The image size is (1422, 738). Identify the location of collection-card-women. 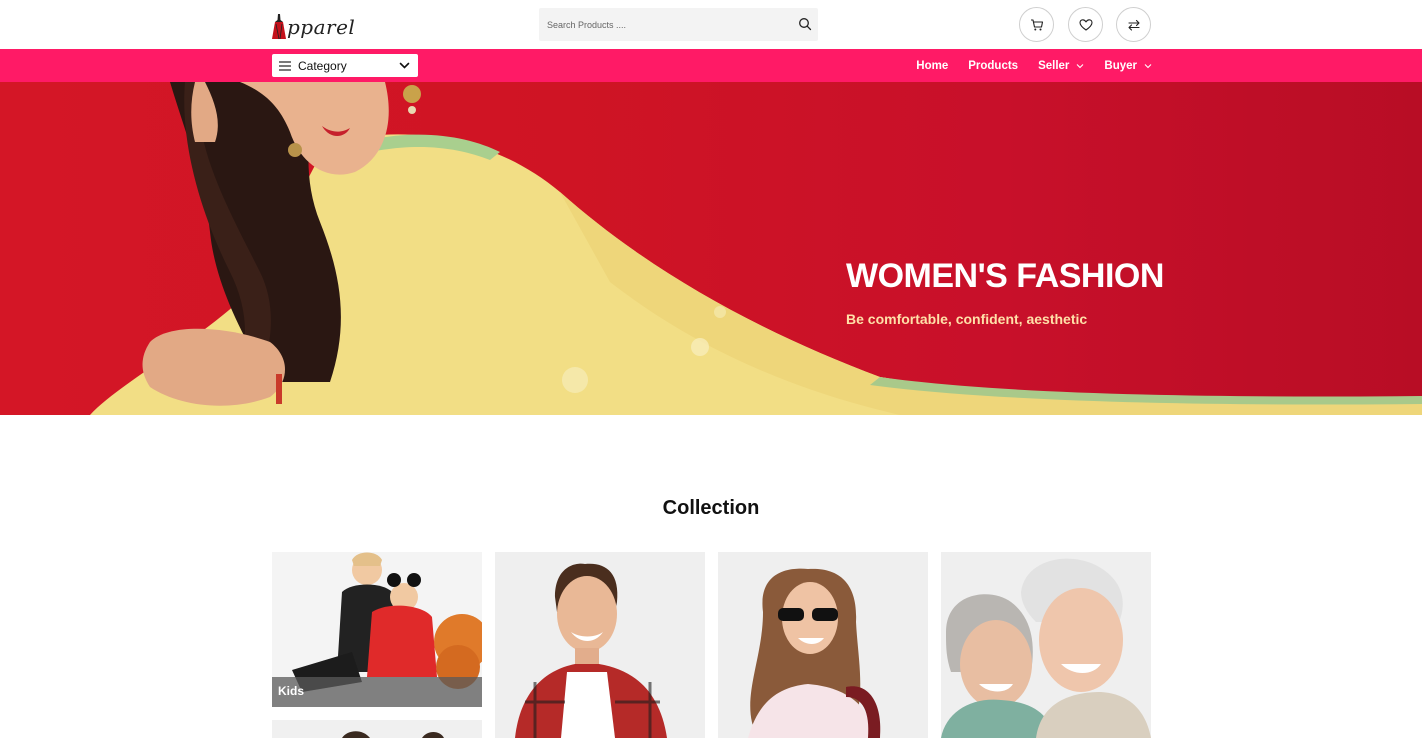
(823, 645).